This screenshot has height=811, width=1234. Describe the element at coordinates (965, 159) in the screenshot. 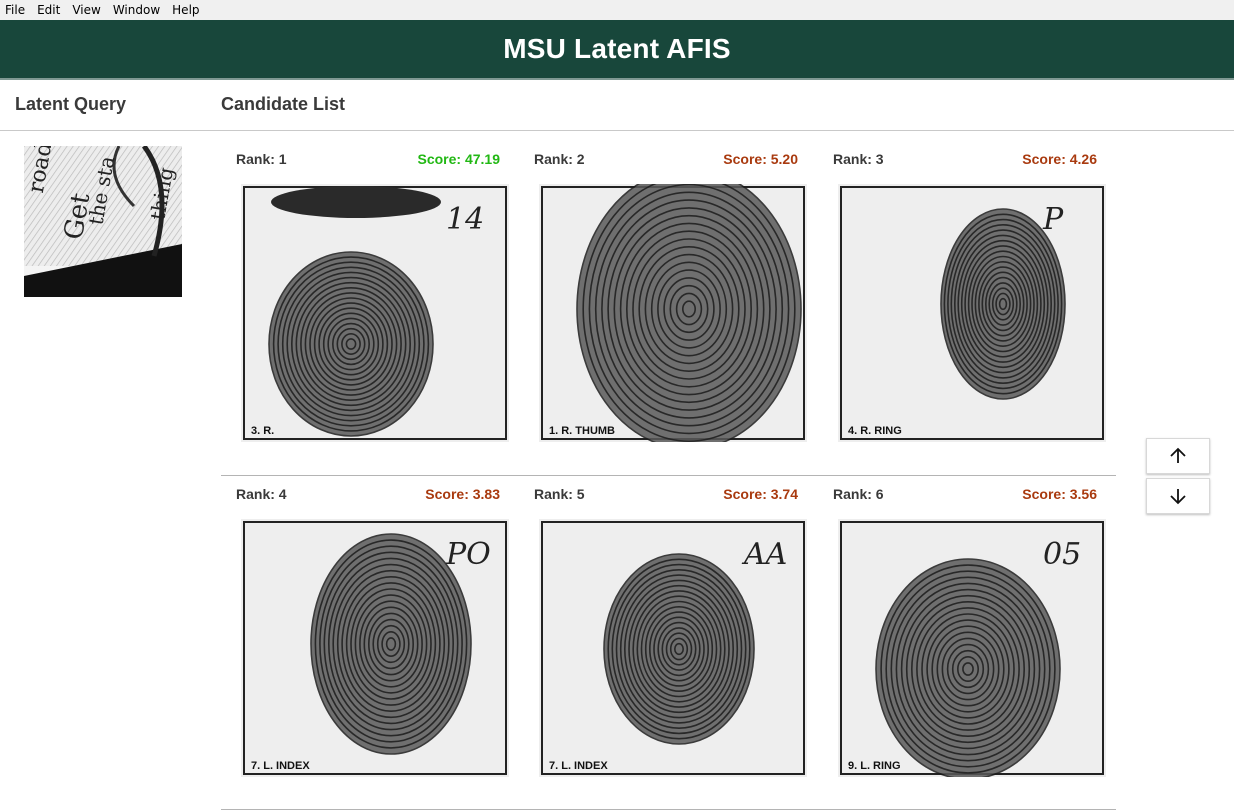

I see `candidate-header: Rank: 3 Score: 4.26` at that location.